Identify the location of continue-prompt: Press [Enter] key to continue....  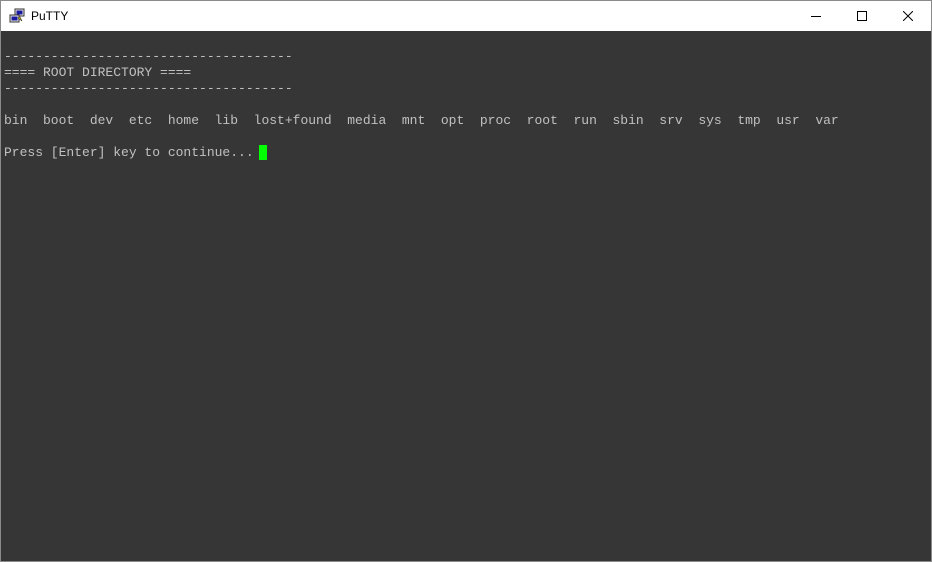
(129, 152).